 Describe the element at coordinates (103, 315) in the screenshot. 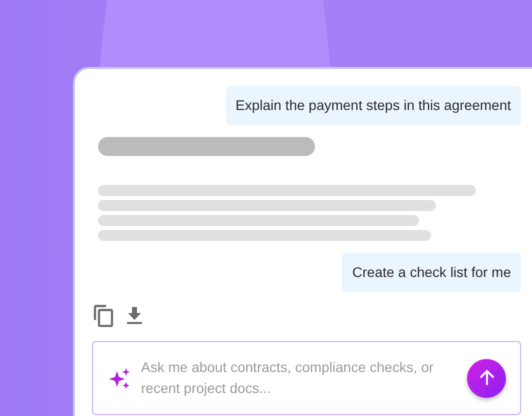

I see `copy-icon` at that location.